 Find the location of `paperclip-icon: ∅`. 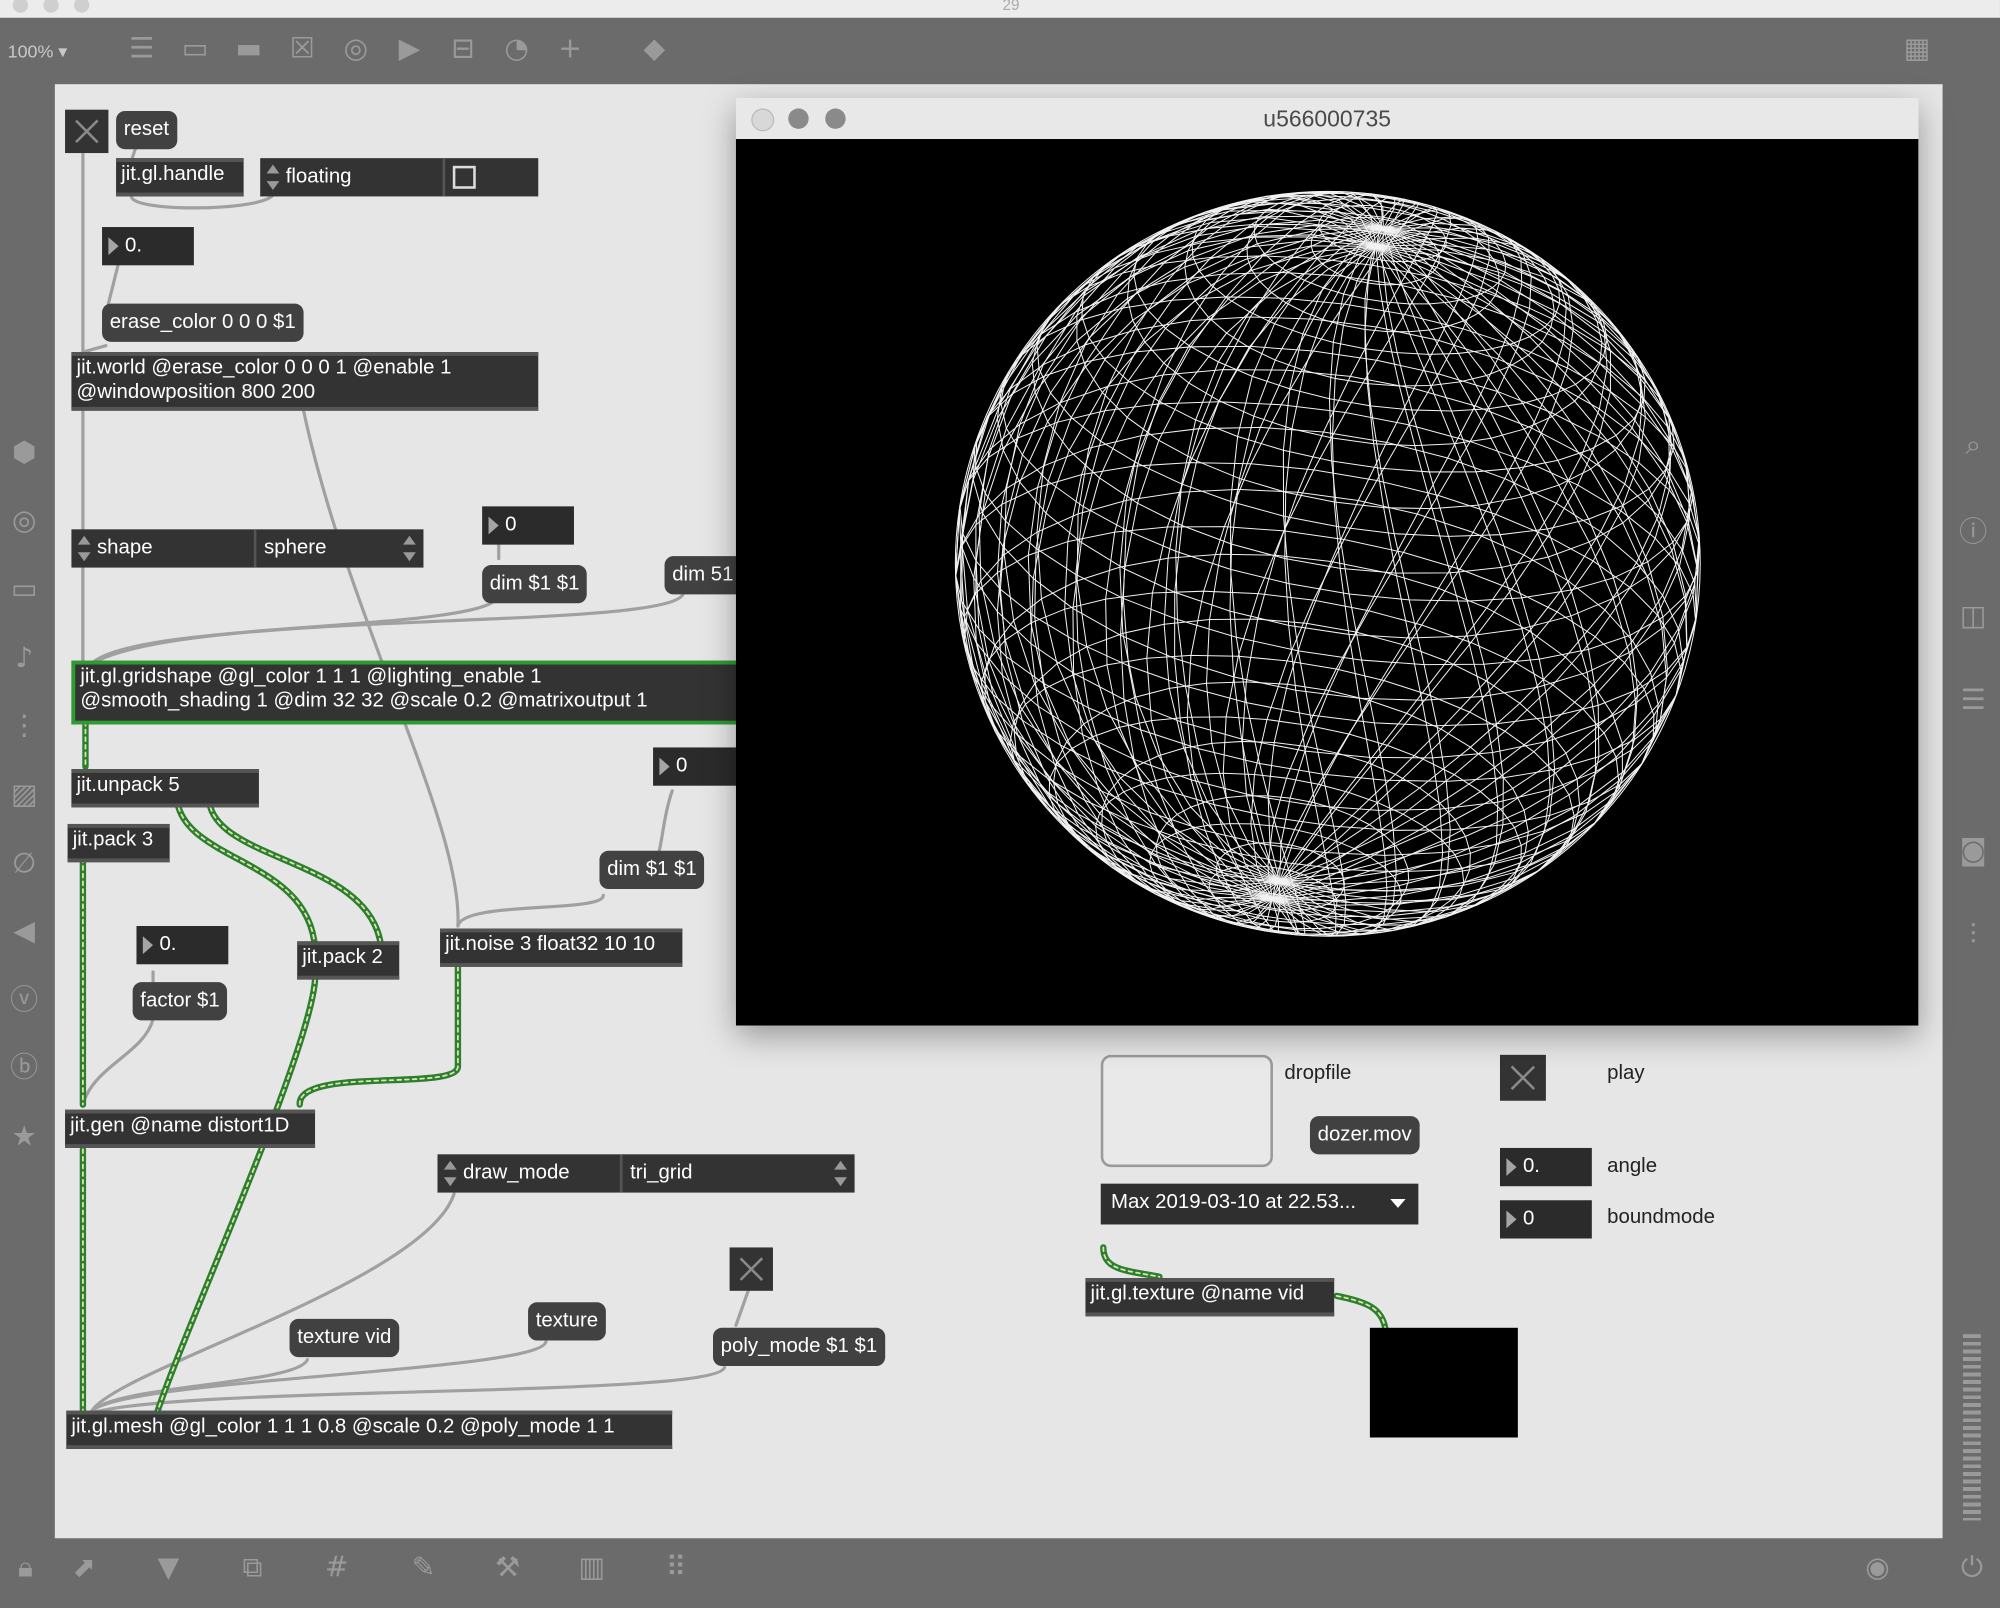

paperclip-icon: ∅ is located at coordinates (24, 865).